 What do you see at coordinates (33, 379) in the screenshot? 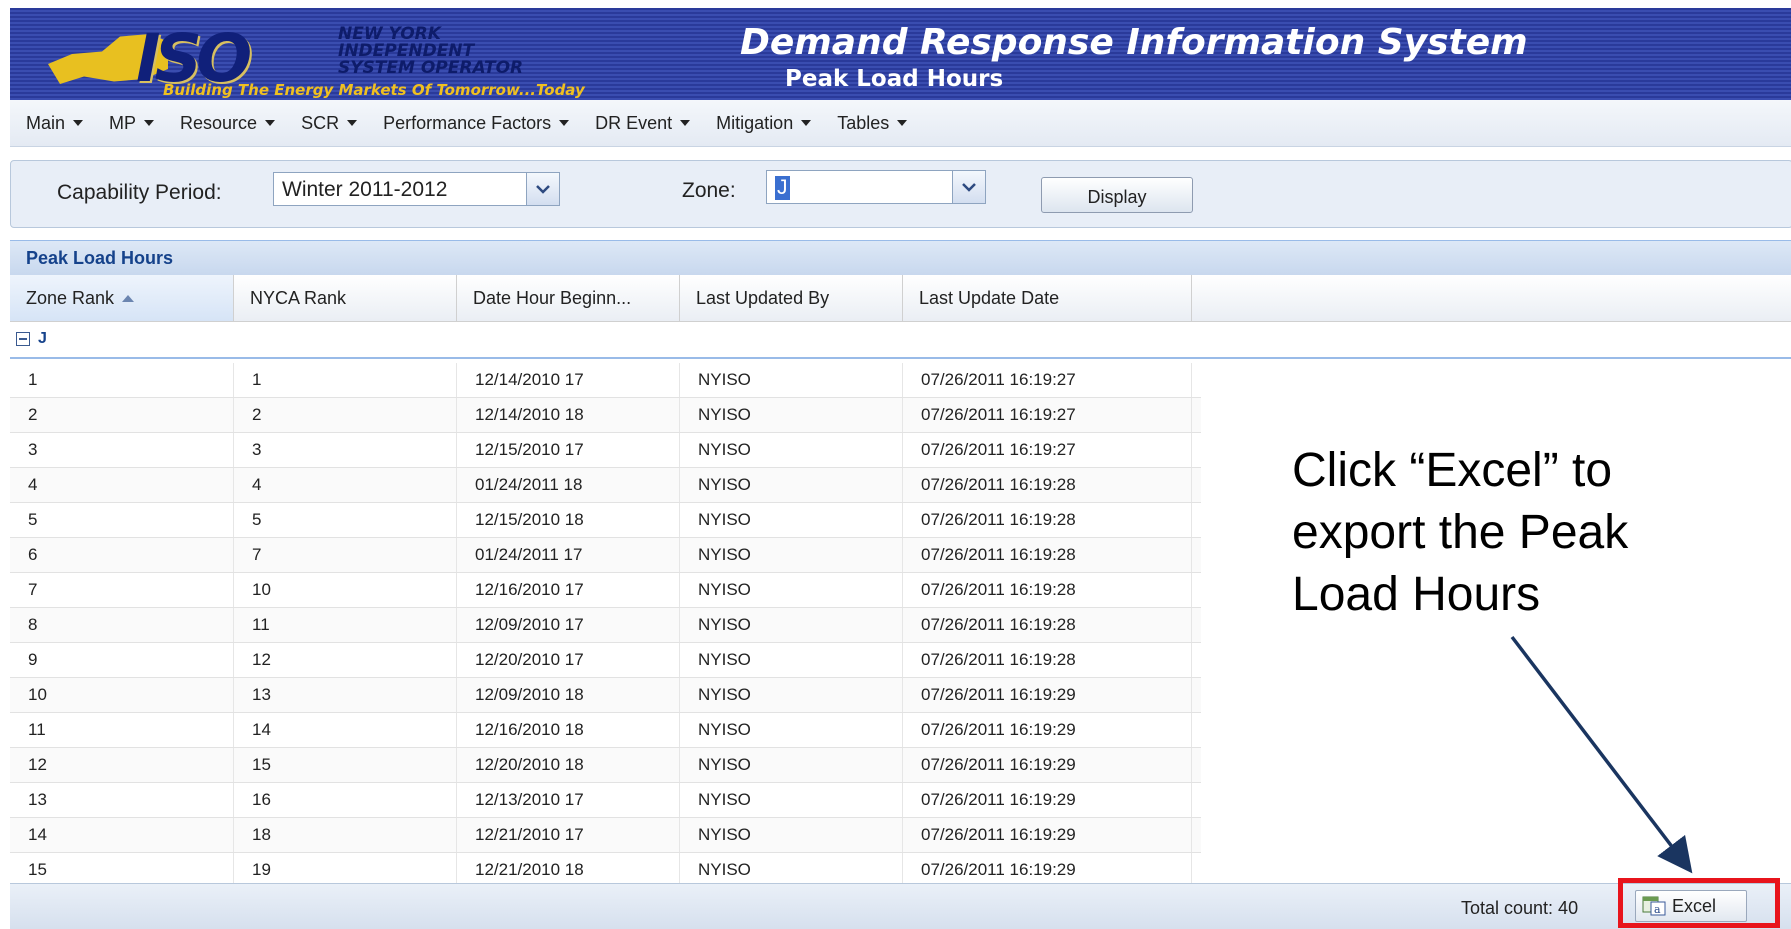
I see `cell-zone-rank: 1` at bounding box center [33, 379].